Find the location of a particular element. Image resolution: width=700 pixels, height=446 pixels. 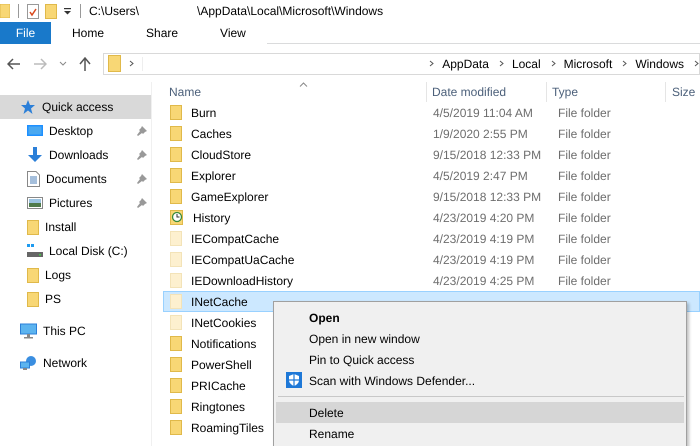

table-cell-text: 4/5/2019 11:04 AM is located at coordinates (483, 113).